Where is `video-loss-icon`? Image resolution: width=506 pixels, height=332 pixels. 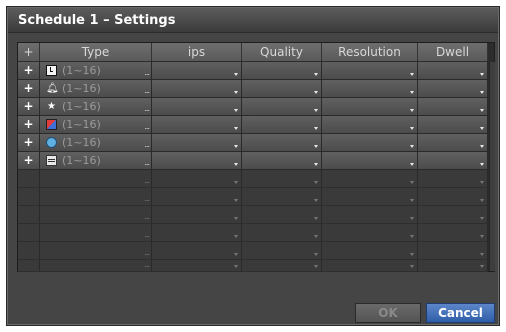 video-loss-icon is located at coordinates (51, 124).